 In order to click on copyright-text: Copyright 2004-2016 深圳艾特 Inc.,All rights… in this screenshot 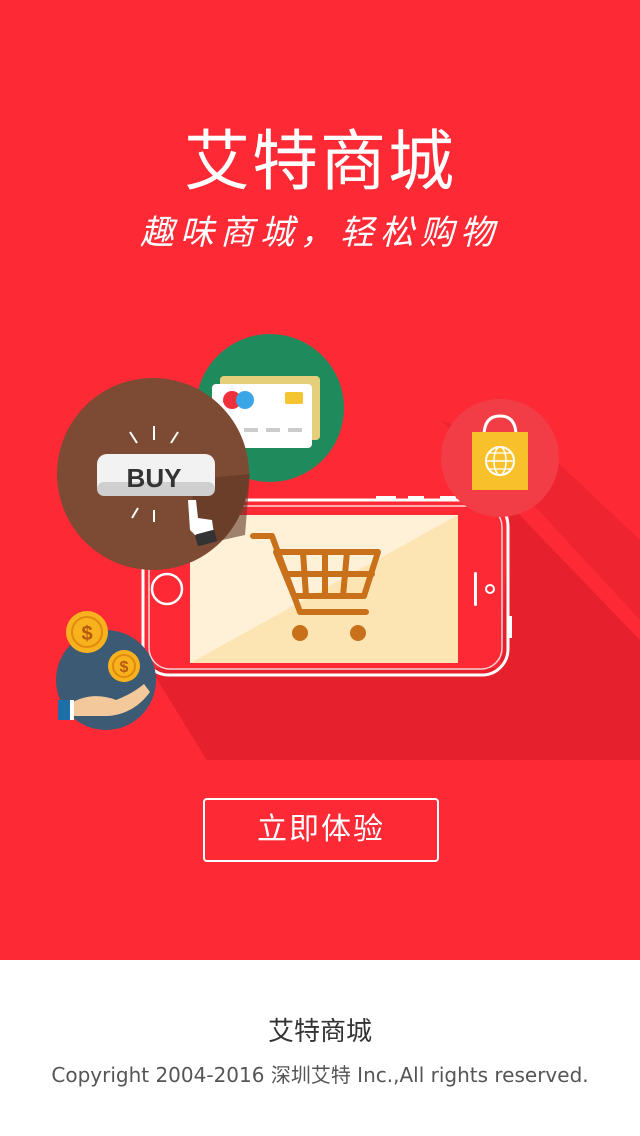, I will do `click(320, 1075)`.